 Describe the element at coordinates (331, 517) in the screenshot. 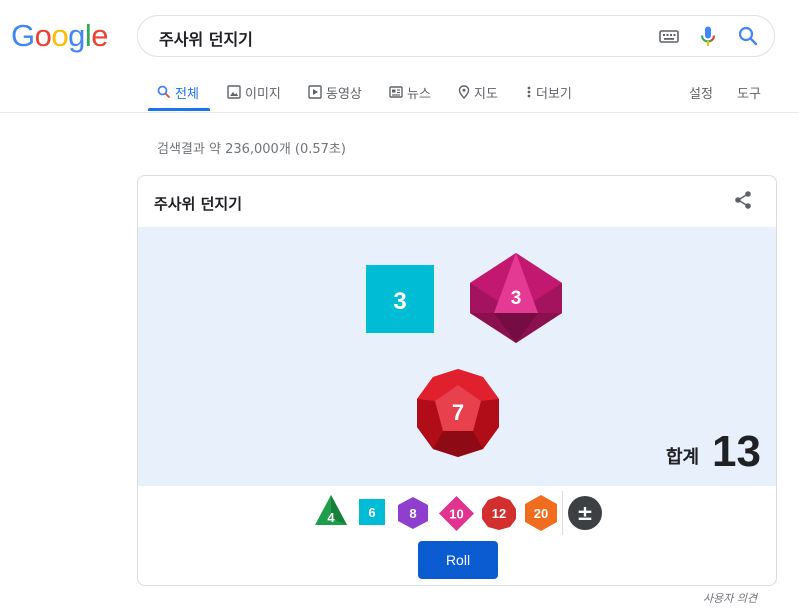

I see `d4-label: 4` at that location.